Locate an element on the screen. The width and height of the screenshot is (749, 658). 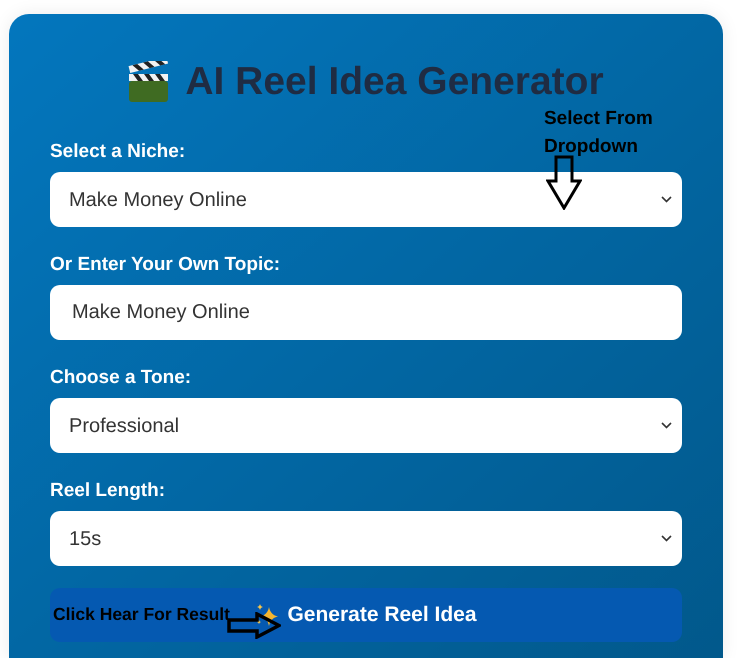
field-label: Or Enter Your Own Topic: is located at coordinates (165, 265).